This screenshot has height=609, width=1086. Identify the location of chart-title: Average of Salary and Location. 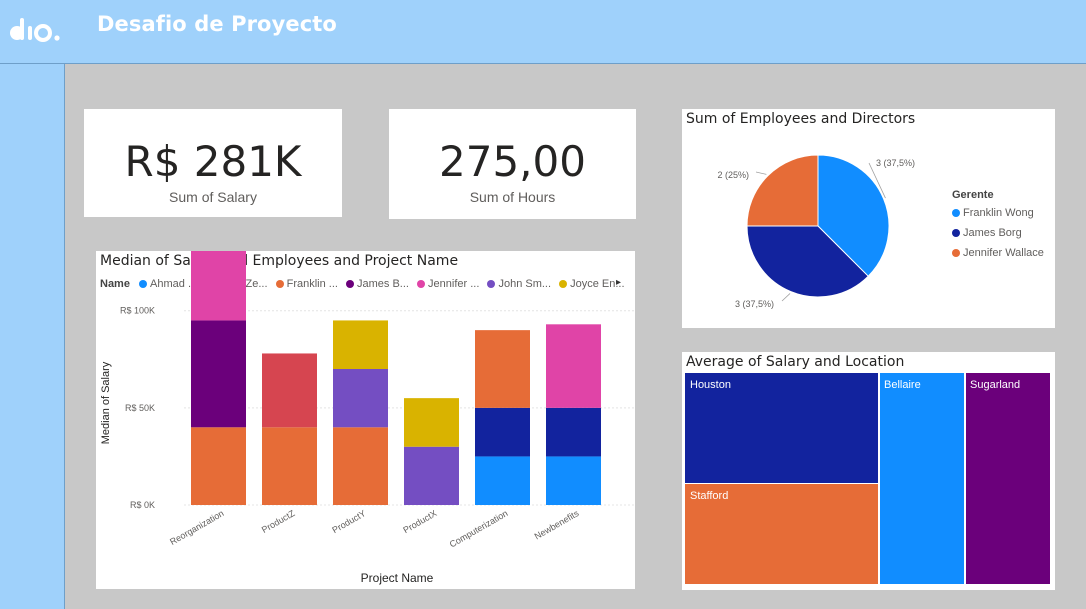
(795, 362).